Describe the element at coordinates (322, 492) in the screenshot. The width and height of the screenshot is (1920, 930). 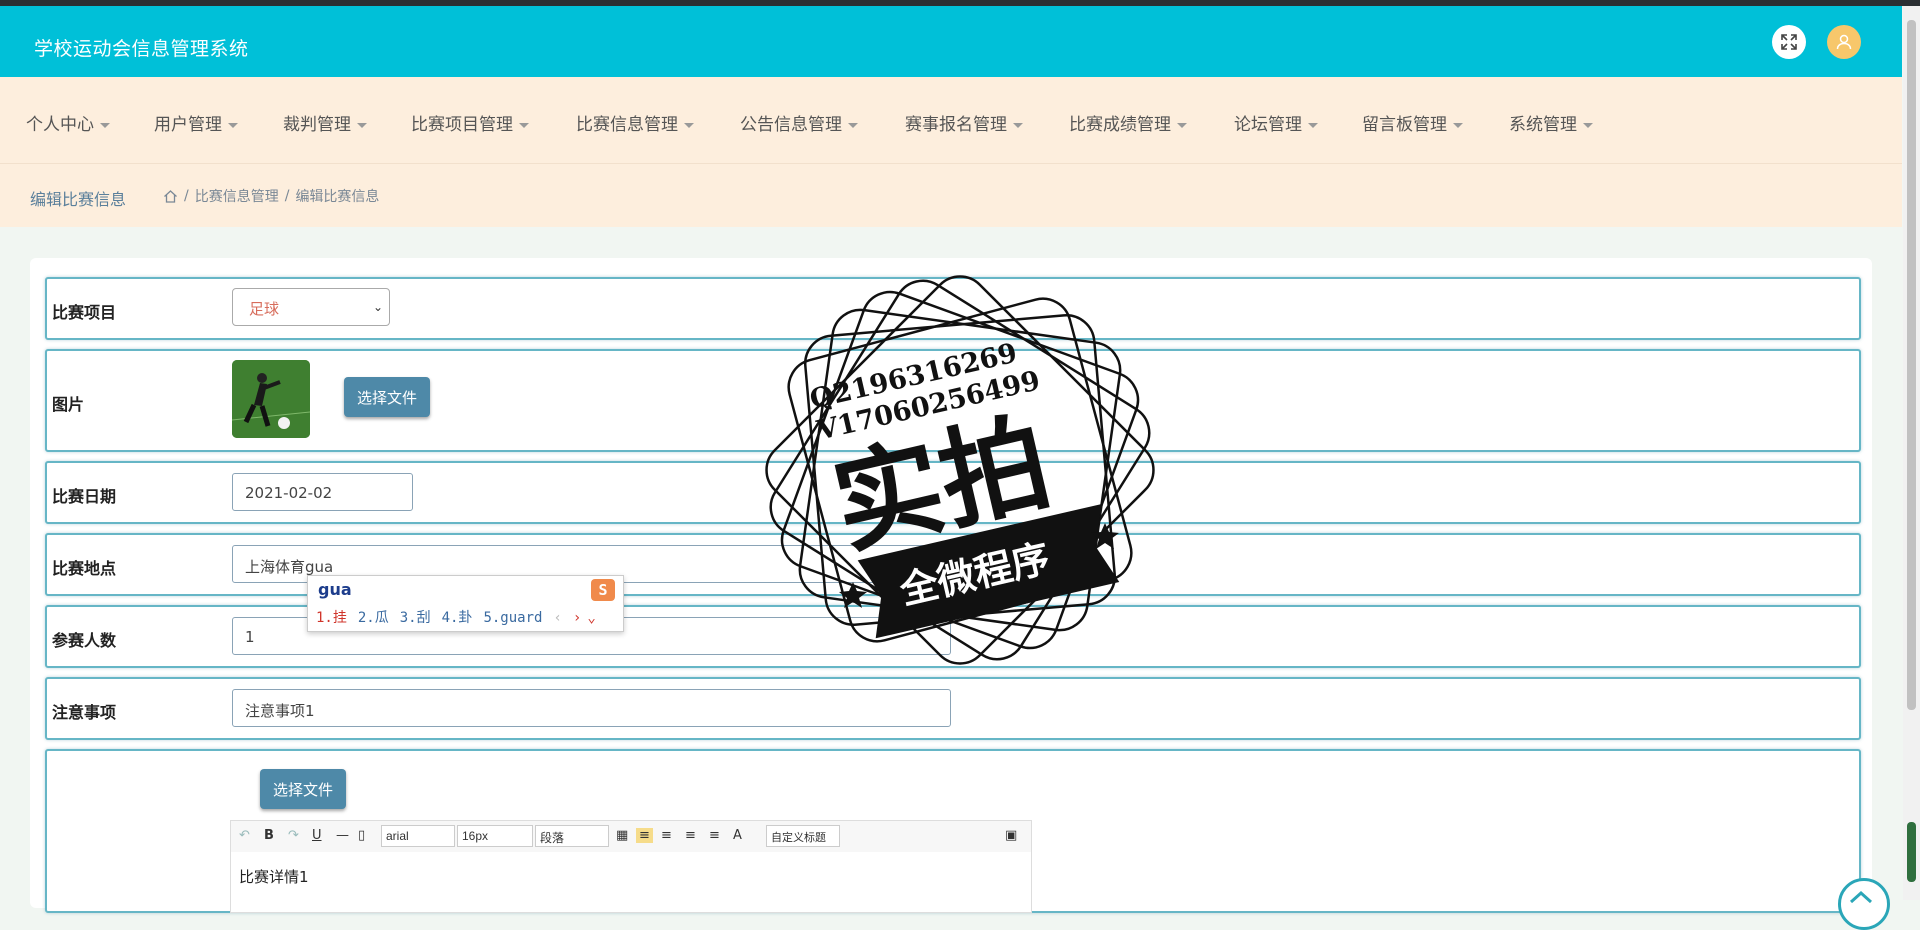
I see `date-input: 2021-02-02` at that location.